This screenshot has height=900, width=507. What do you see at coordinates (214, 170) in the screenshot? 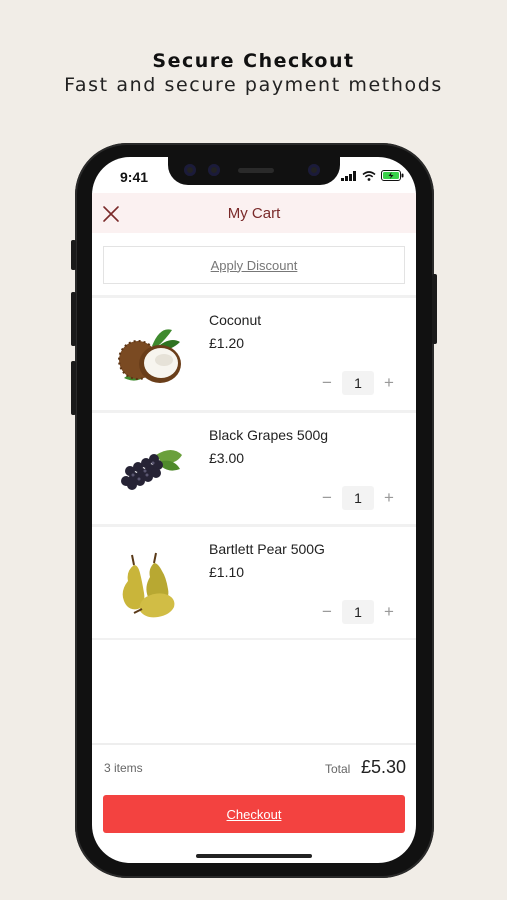
I see `sensor-icon` at bounding box center [214, 170].